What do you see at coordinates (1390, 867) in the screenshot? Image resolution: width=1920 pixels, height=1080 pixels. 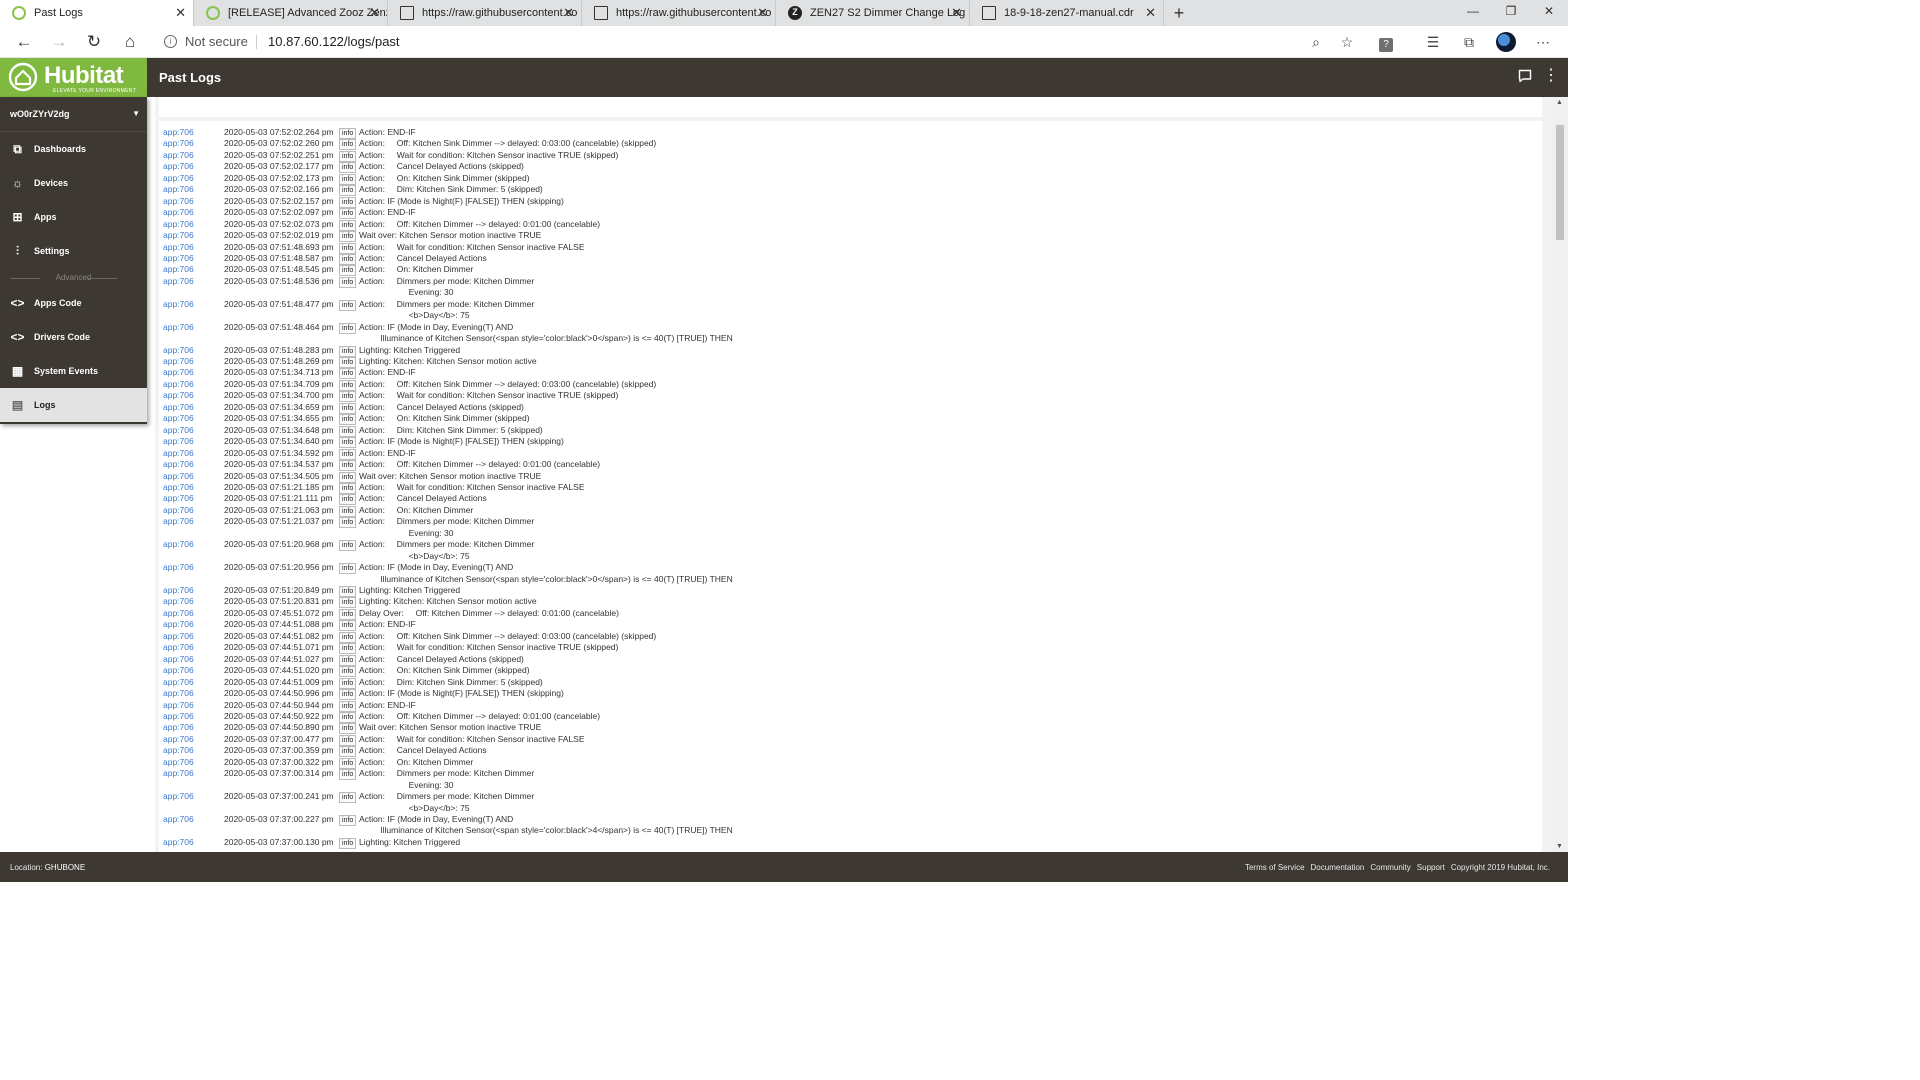 I see `footer-link-community: Community` at bounding box center [1390, 867].